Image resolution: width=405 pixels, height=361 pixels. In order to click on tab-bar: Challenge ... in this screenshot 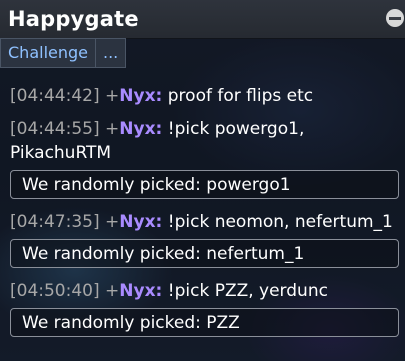, I will do `click(63, 53)`.